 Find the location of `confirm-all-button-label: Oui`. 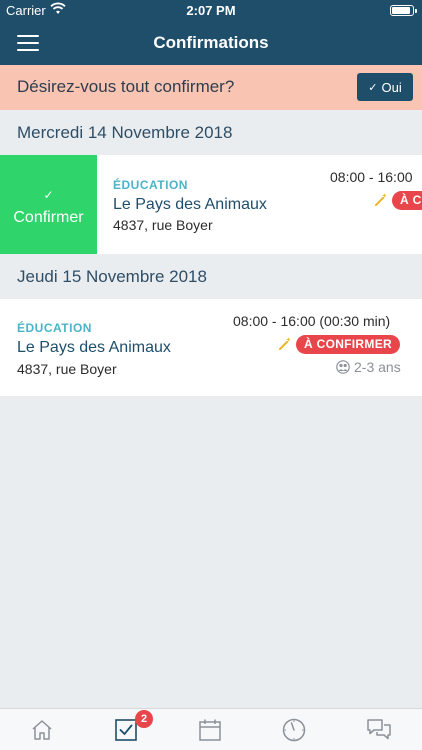

confirm-all-button-label: Oui is located at coordinates (391, 87).